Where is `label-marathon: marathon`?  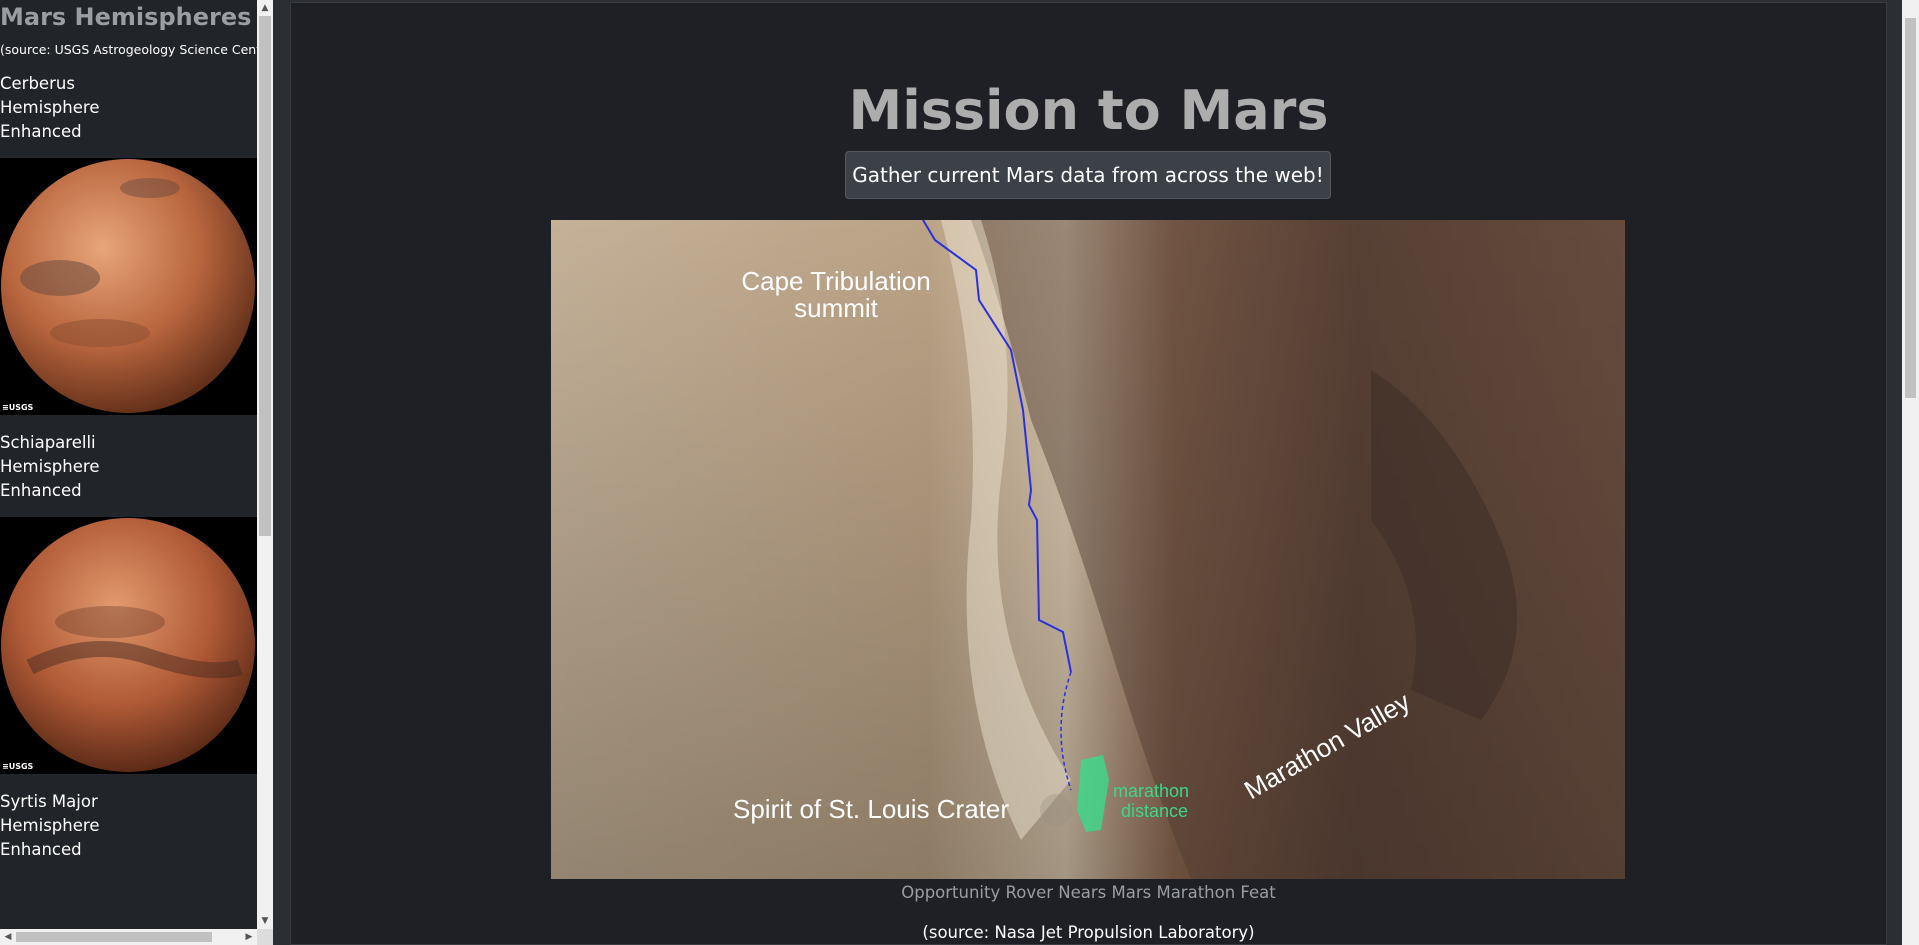
label-marathon: marathon is located at coordinates (1151, 791).